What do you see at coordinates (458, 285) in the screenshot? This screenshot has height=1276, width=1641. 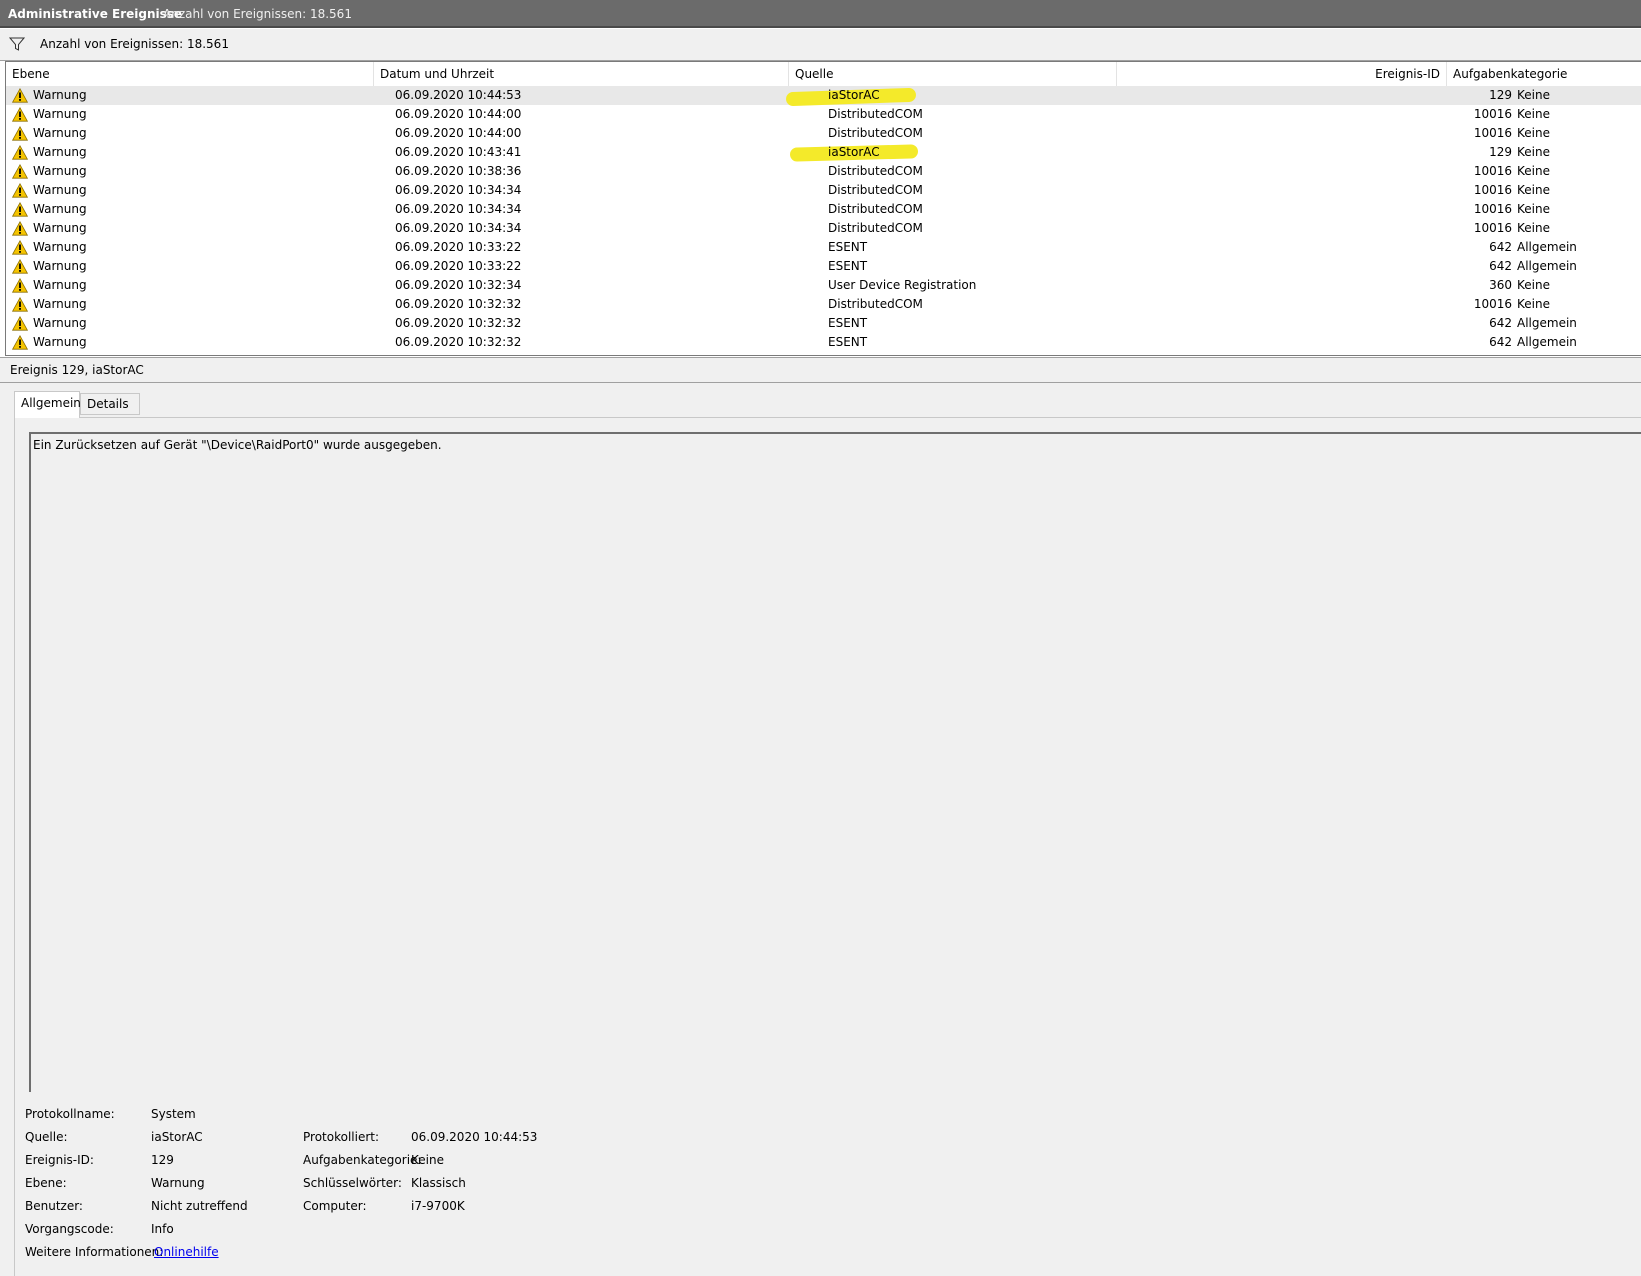 I see `date-cell: 06.09.2020 10:32:34` at bounding box center [458, 285].